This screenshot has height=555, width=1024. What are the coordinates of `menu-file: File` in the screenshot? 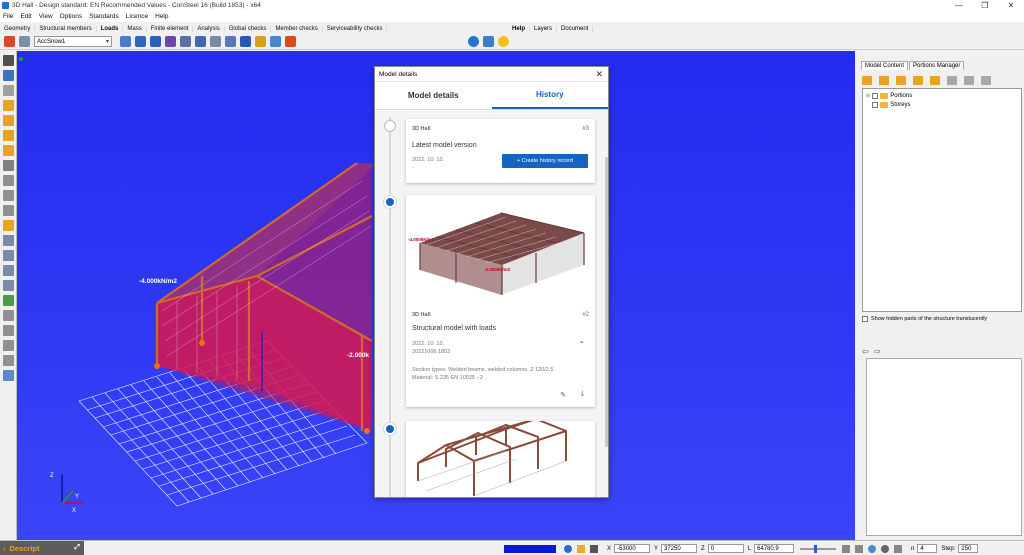 It's located at (8, 16).